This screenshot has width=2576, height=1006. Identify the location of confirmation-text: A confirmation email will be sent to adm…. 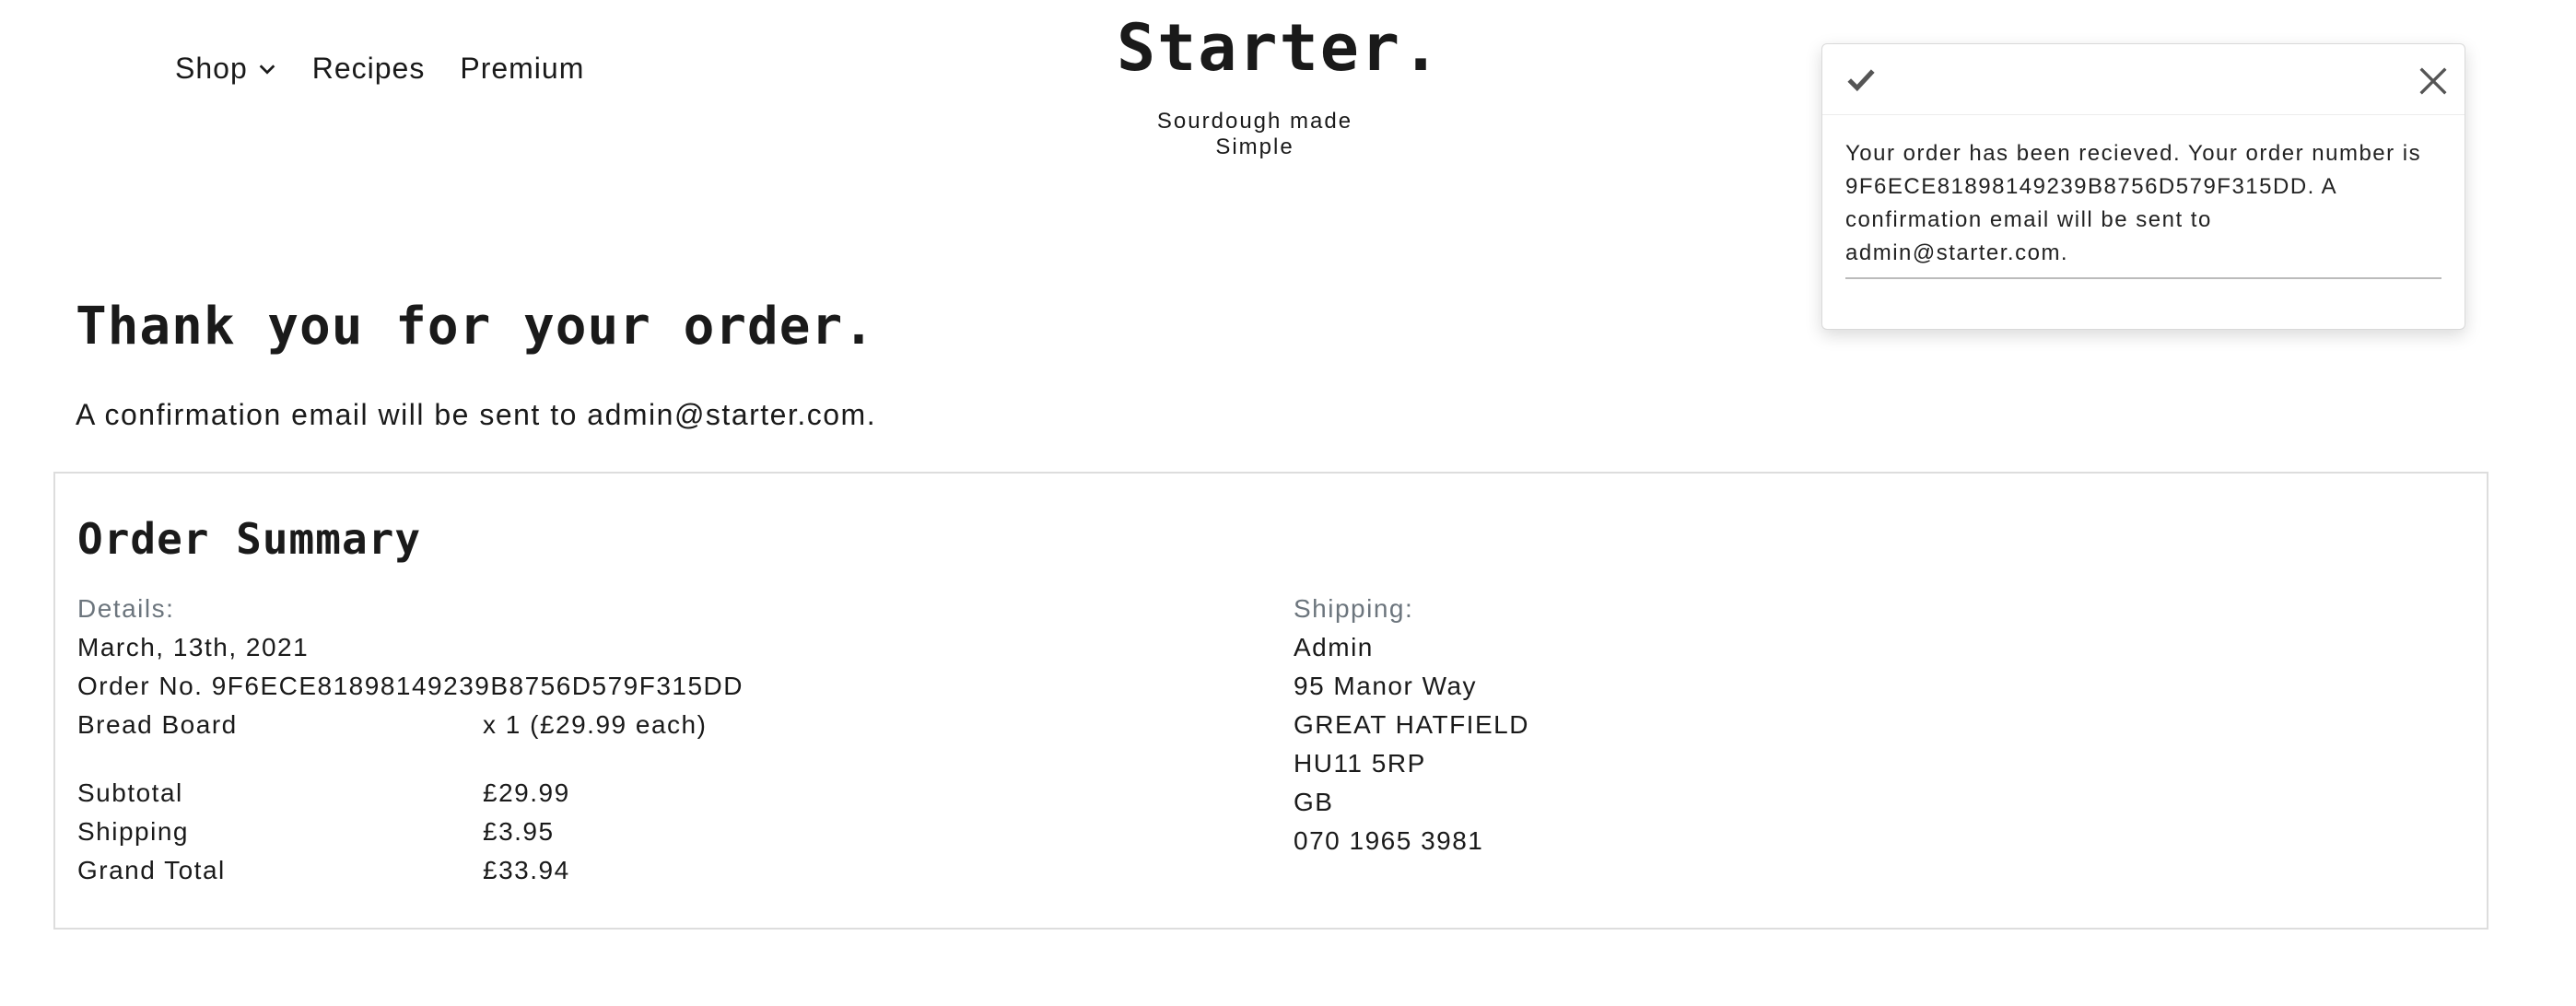
(476, 415).